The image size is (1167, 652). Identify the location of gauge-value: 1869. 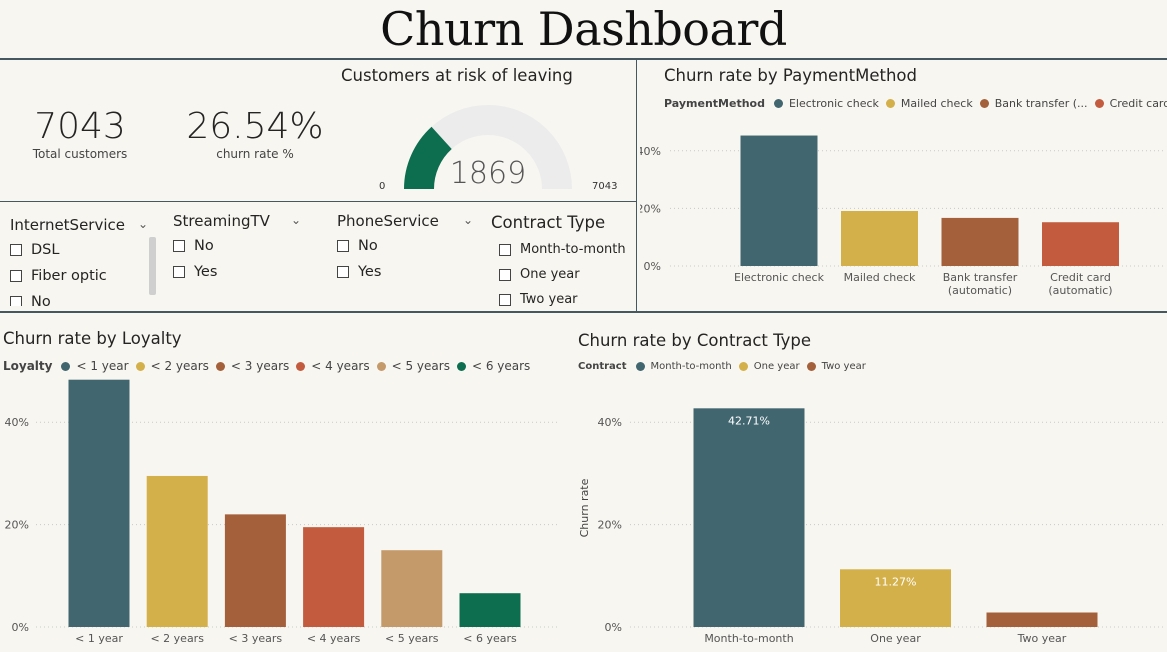
(488, 173).